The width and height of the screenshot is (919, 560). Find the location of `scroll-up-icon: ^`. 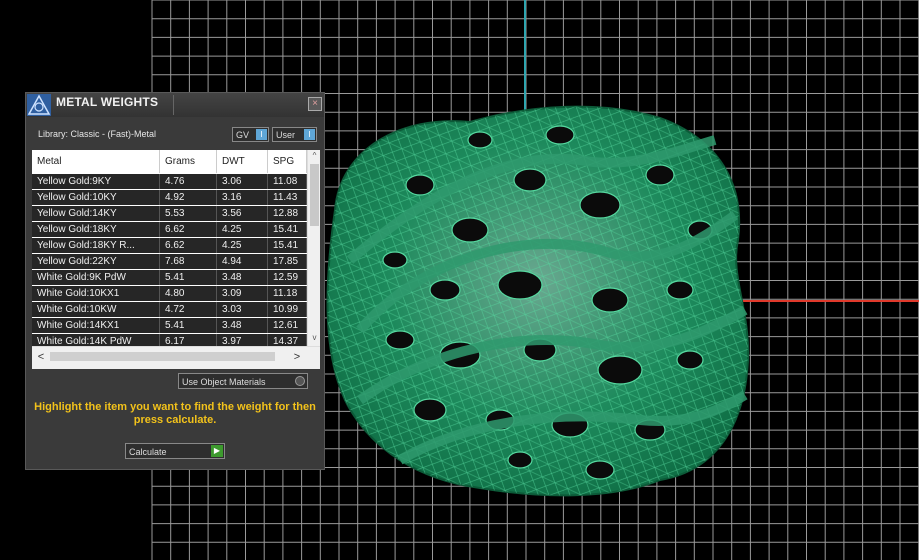

scroll-up-icon: ^ is located at coordinates (314, 156).